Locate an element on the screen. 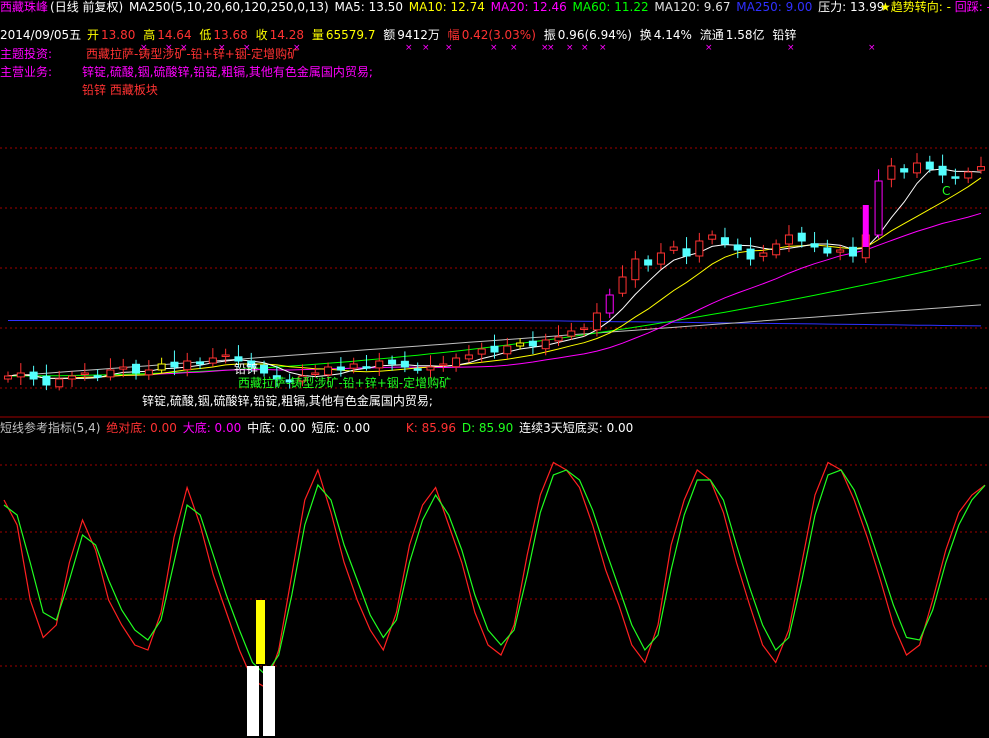 The height and width of the screenshot is (738, 989). annotation-business: 锌锭,硫酸,铟,硫酸锌,铅锭,粗镉,其他有色金属国内贸易; is located at coordinates (287, 401).